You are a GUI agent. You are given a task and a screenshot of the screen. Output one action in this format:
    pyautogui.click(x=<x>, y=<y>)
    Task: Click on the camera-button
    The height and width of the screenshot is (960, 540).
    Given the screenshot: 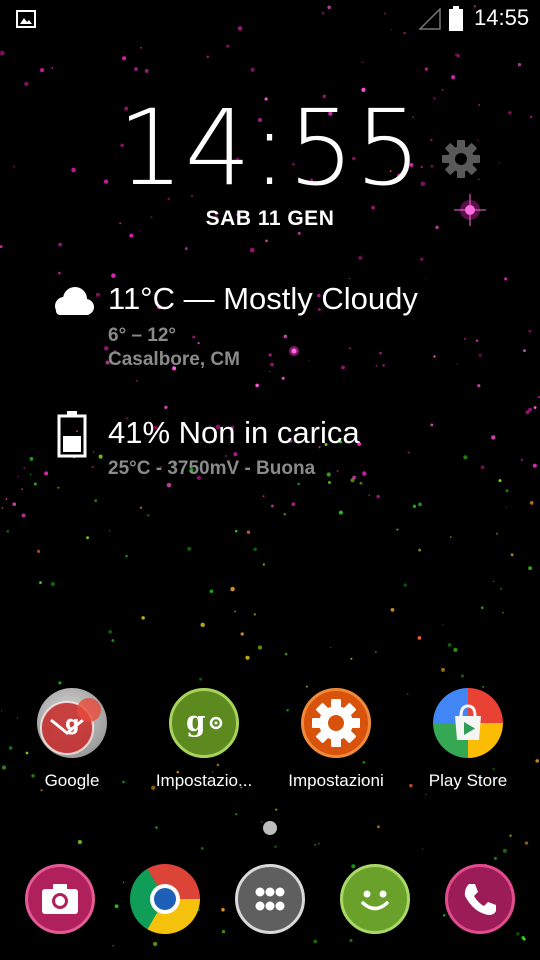 What is the action you would take?
    pyautogui.click(x=60, y=899)
    